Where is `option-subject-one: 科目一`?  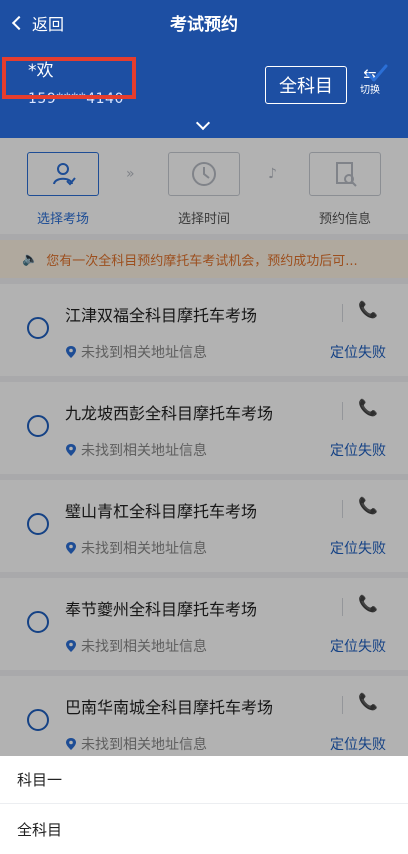
option-subject-one: 科目一 is located at coordinates (204, 780).